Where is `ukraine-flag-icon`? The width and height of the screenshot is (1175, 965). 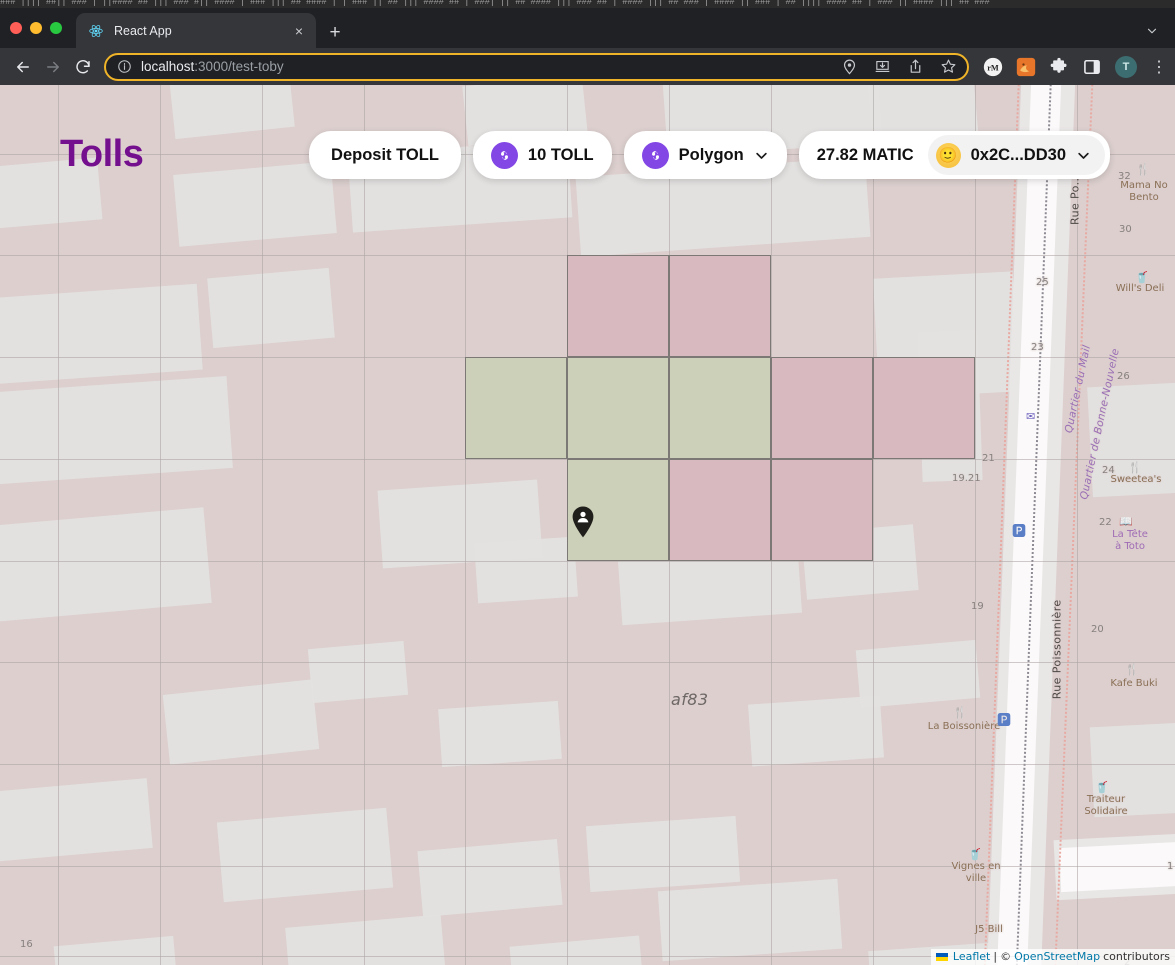 ukraine-flag-icon is located at coordinates (941, 956).